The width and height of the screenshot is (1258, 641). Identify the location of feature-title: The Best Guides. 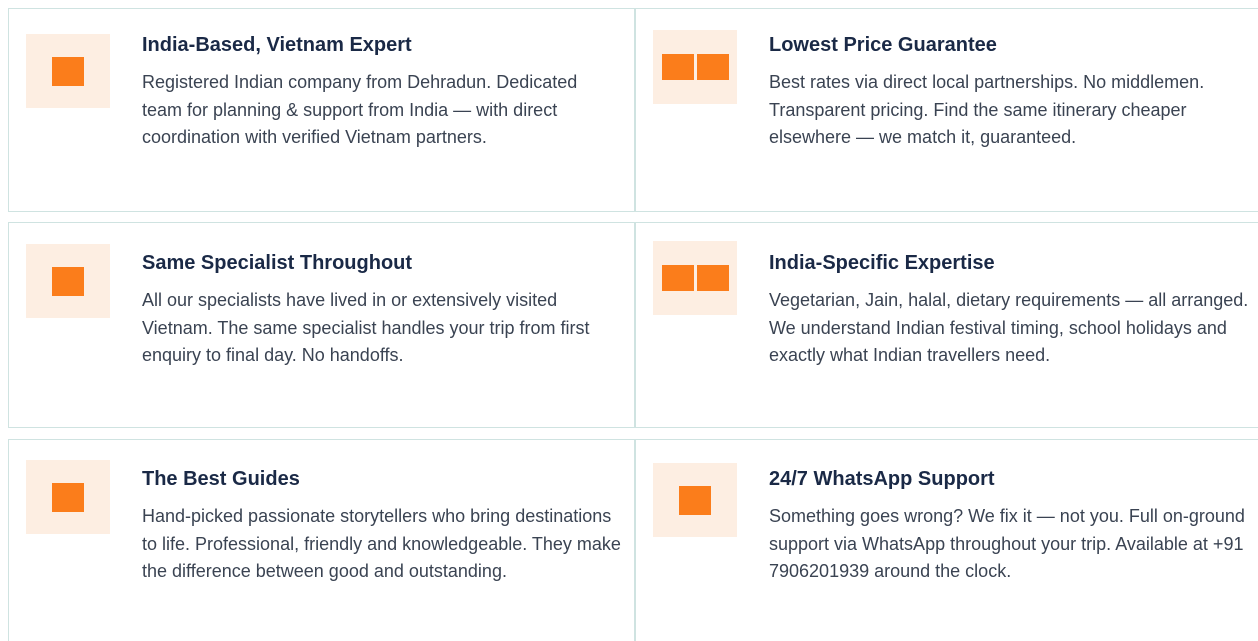
(221, 479).